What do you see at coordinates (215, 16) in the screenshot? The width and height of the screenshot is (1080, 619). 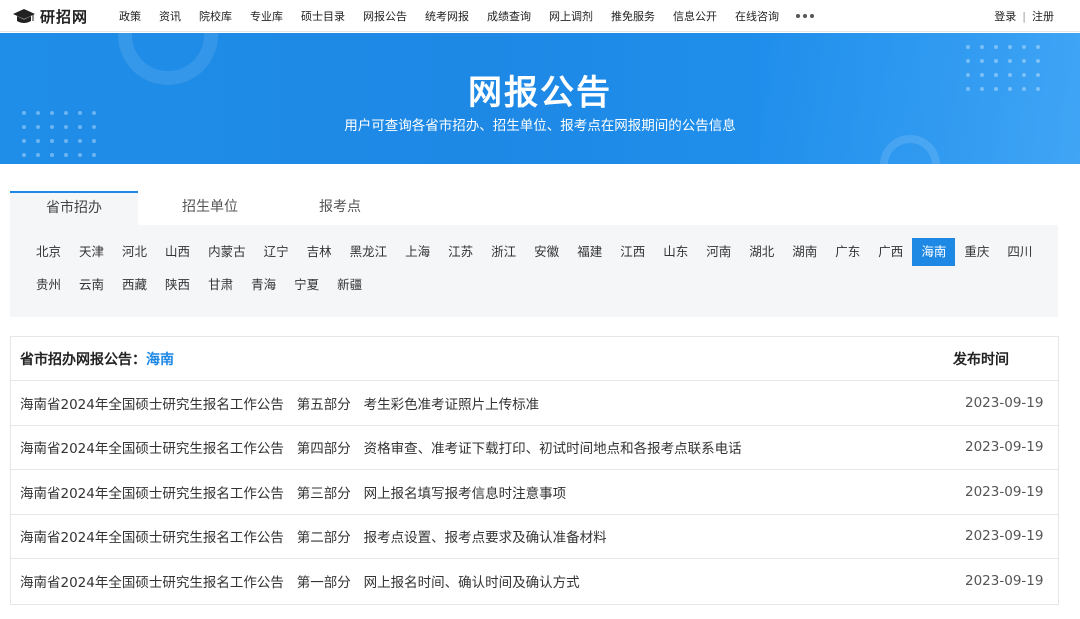 I see `nav-item-school-library: 院校库` at bounding box center [215, 16].